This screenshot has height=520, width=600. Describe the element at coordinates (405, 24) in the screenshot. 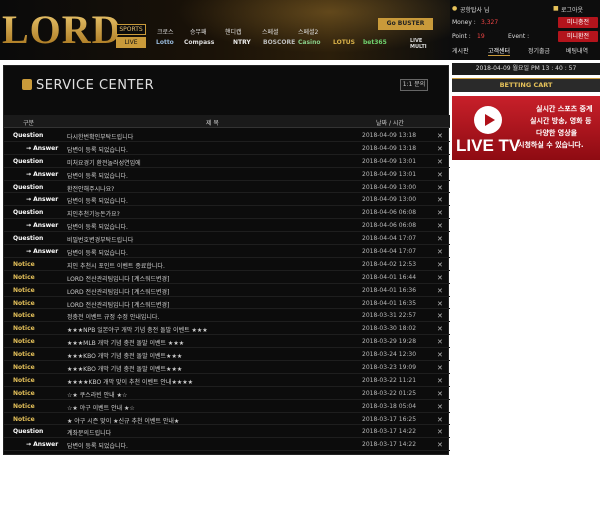

I see `promo-banner: Go BUSTER` at that location.